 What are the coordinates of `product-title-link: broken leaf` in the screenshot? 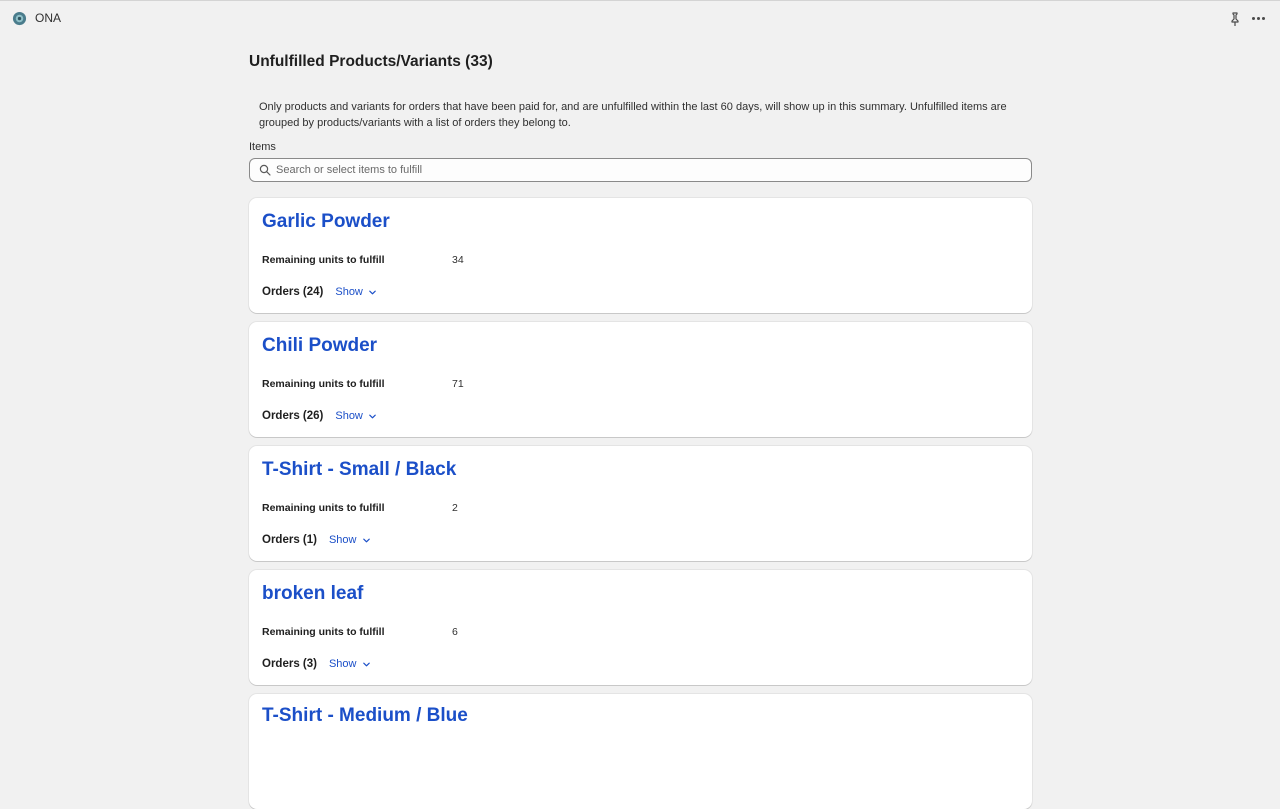 It's located at (312, 594).